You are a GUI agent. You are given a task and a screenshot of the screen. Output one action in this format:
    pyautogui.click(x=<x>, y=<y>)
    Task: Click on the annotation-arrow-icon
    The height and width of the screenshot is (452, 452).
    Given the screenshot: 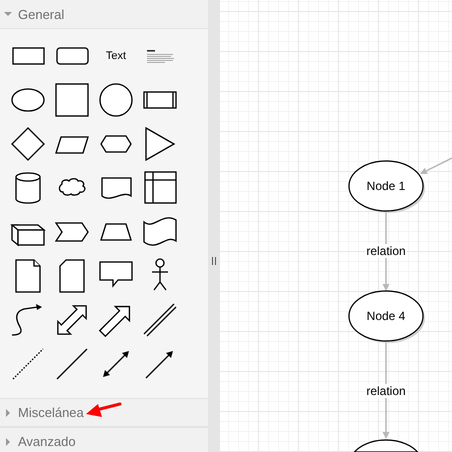 What is the action you would take?
    pyautogui.click(x=103, y=410)
    